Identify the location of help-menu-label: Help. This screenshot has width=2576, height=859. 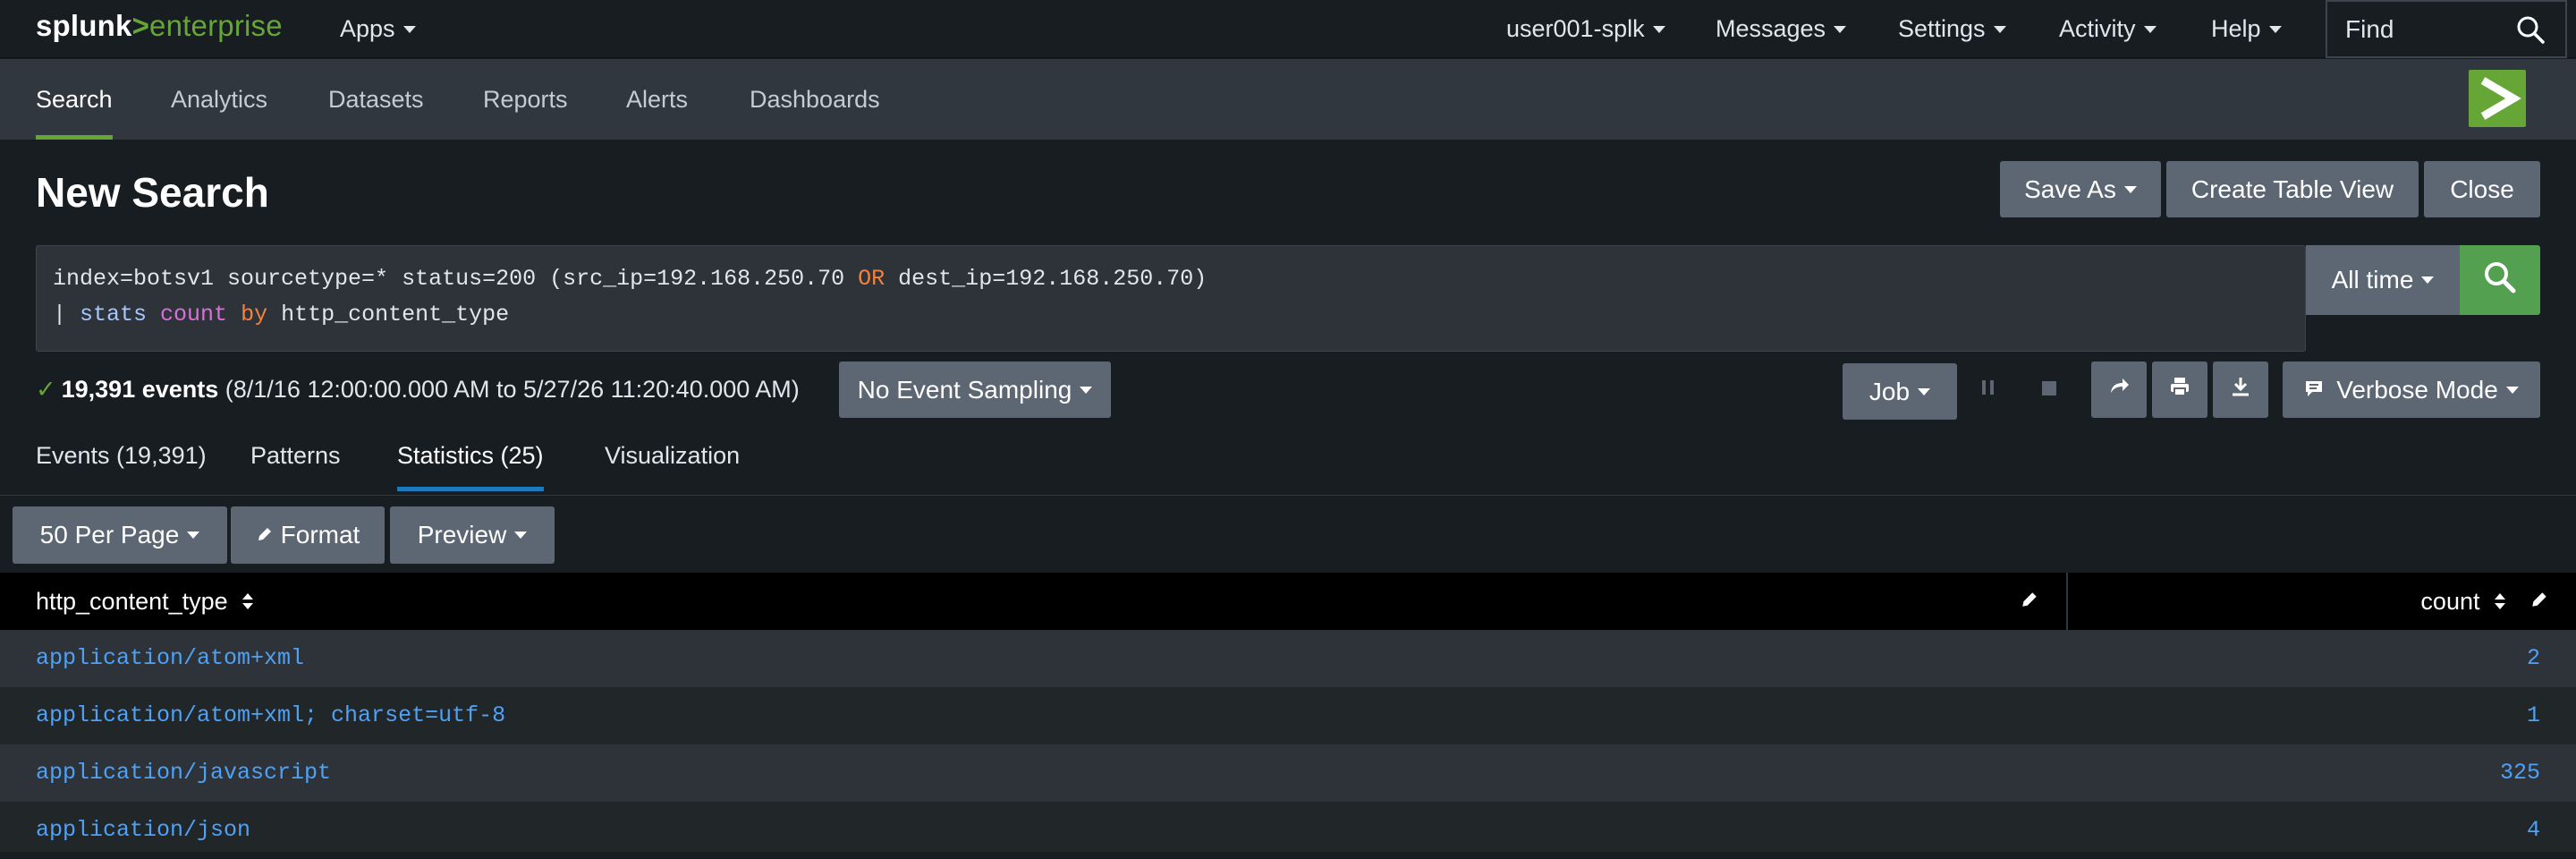
(2236, 28).